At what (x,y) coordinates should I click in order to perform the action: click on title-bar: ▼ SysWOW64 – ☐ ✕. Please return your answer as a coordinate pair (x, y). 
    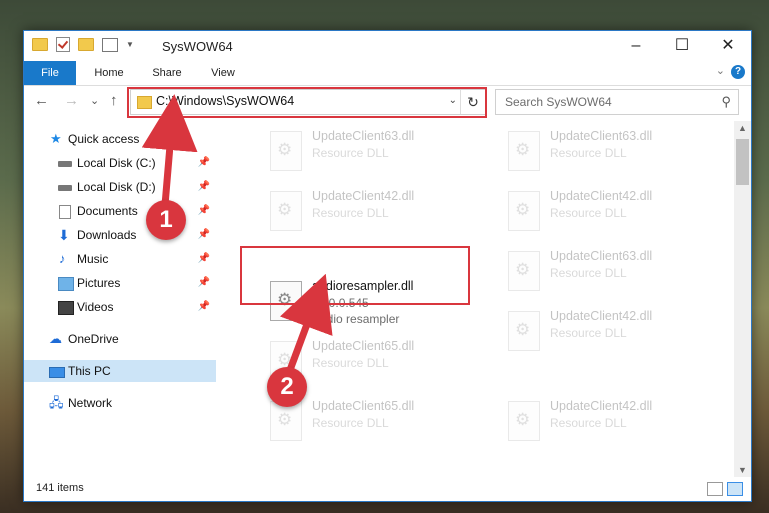
    Looking at the image, I should click on (387, 46).